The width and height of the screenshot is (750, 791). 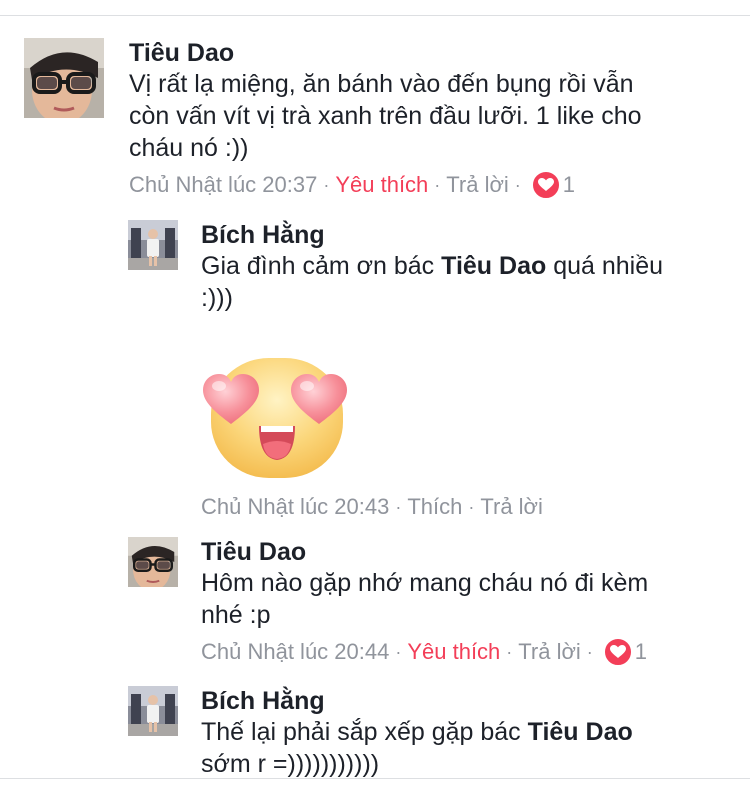 What do you see at coordinates (295, 507) in the screenshot?
I see `comment-timestamp: Chủ Nhật lúc 20:43` at bounding box center [295, 507].